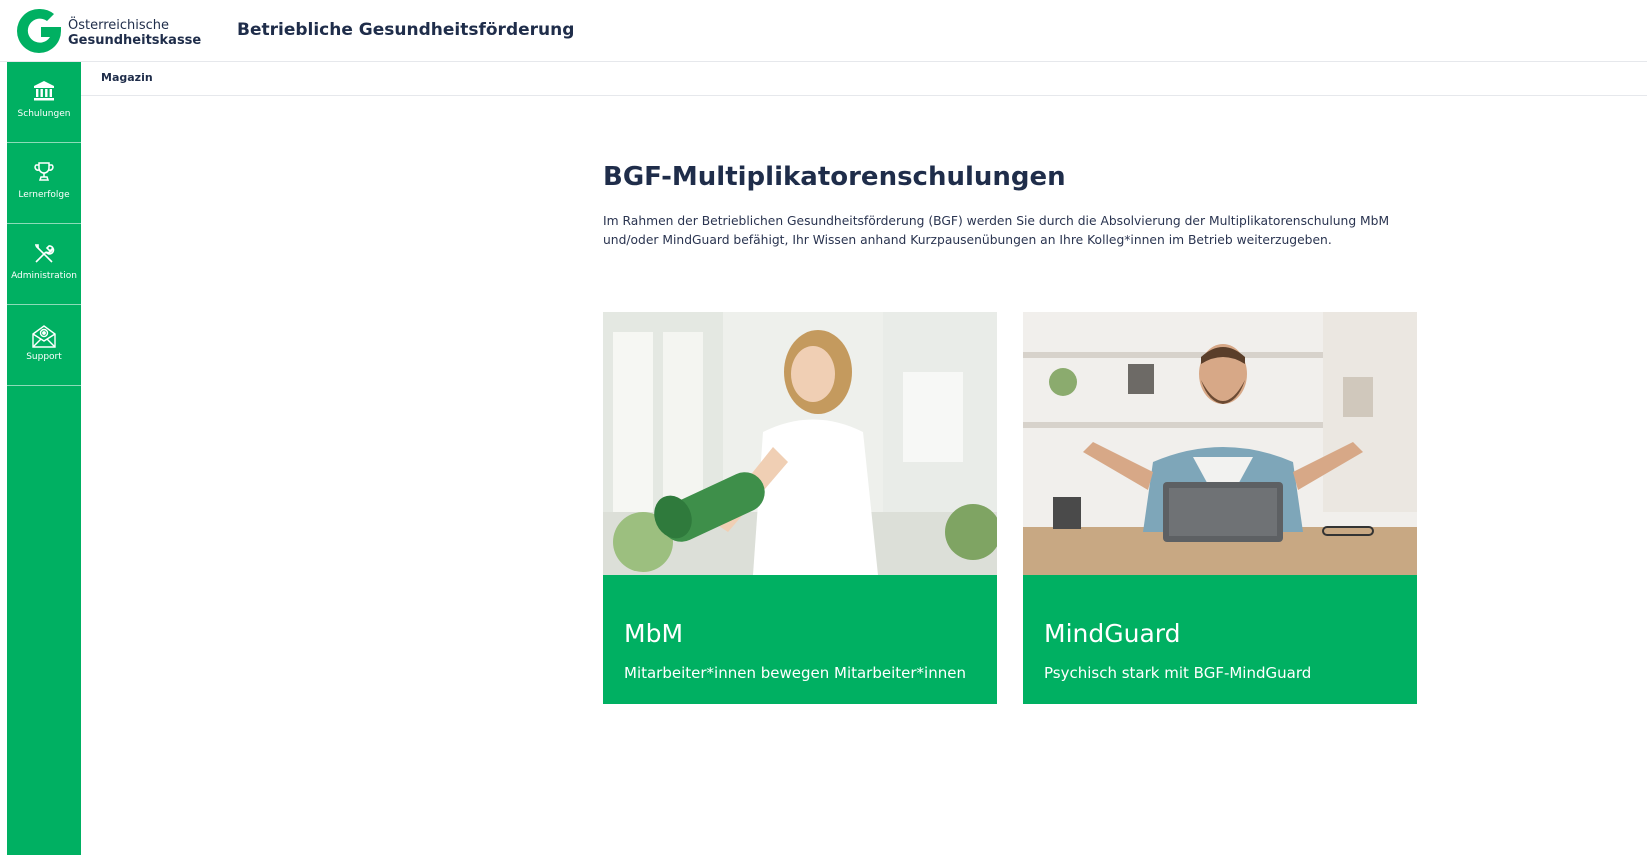 The height and width of the screenshot is (855, 1647). Describe the element at coordinates (800, 443) in the screenshot. I see `card-image-woman-with-yoga-mat` at that location.